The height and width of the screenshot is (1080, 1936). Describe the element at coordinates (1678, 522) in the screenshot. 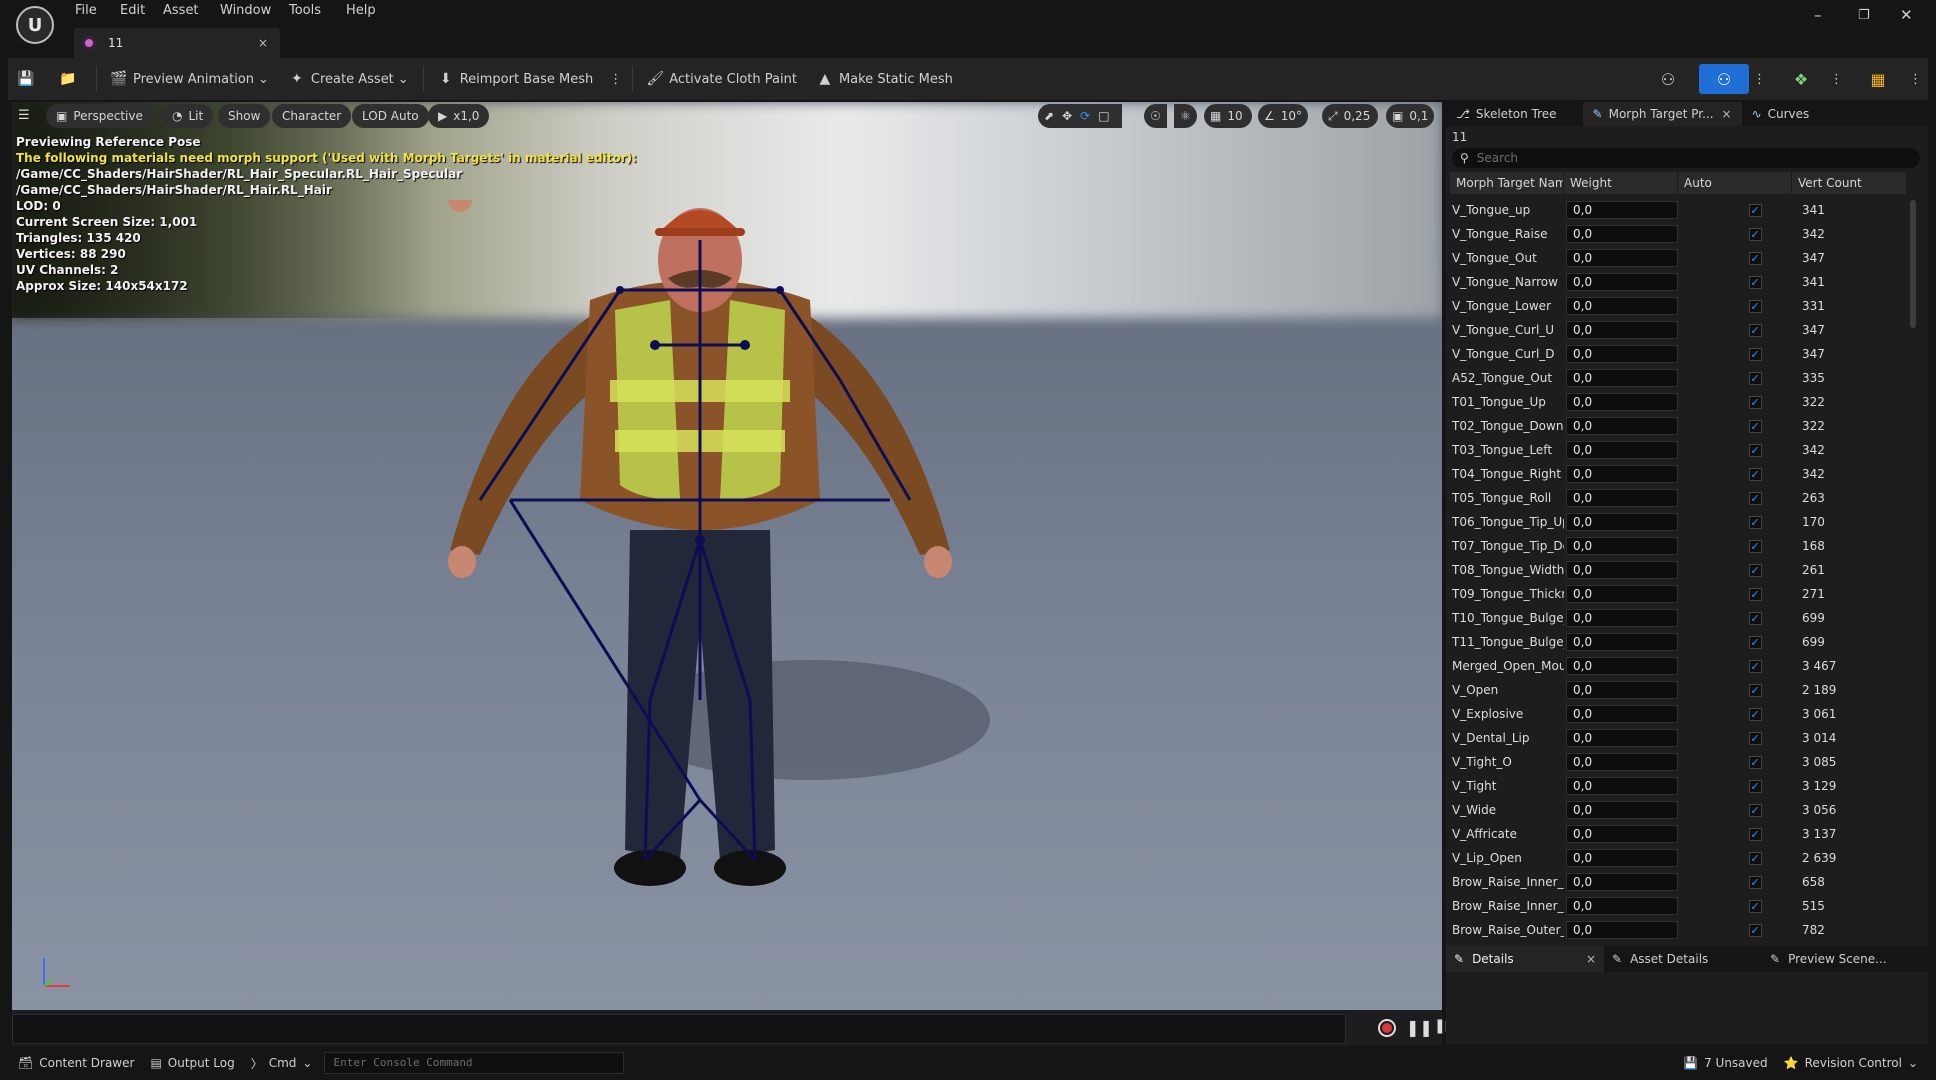

I see `table-row: T06_Tongue_Tip_Up 0,0 ✓ 170` at that location.